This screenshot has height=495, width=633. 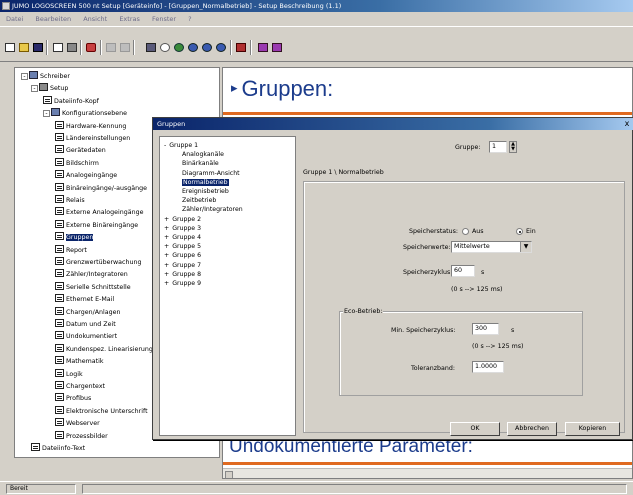 What do you see at coordinates (58, 448) in the screenshot?
I see `tree-item: Dateiinfo-Text` at bounding box center [58, 448].